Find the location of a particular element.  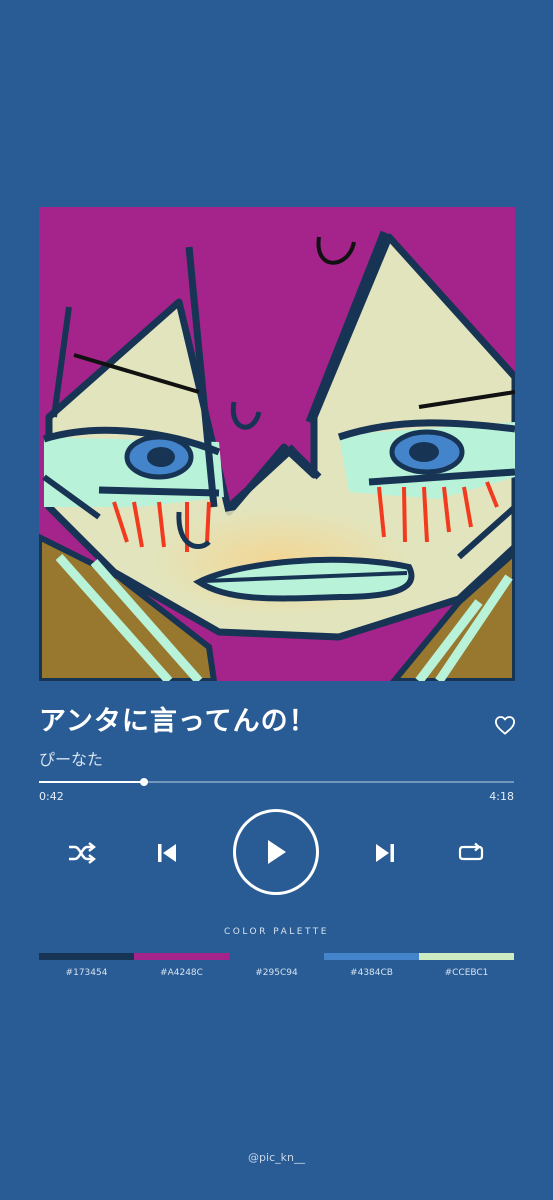

swatch-code: #4384CB is located at coordinates (371, 973).